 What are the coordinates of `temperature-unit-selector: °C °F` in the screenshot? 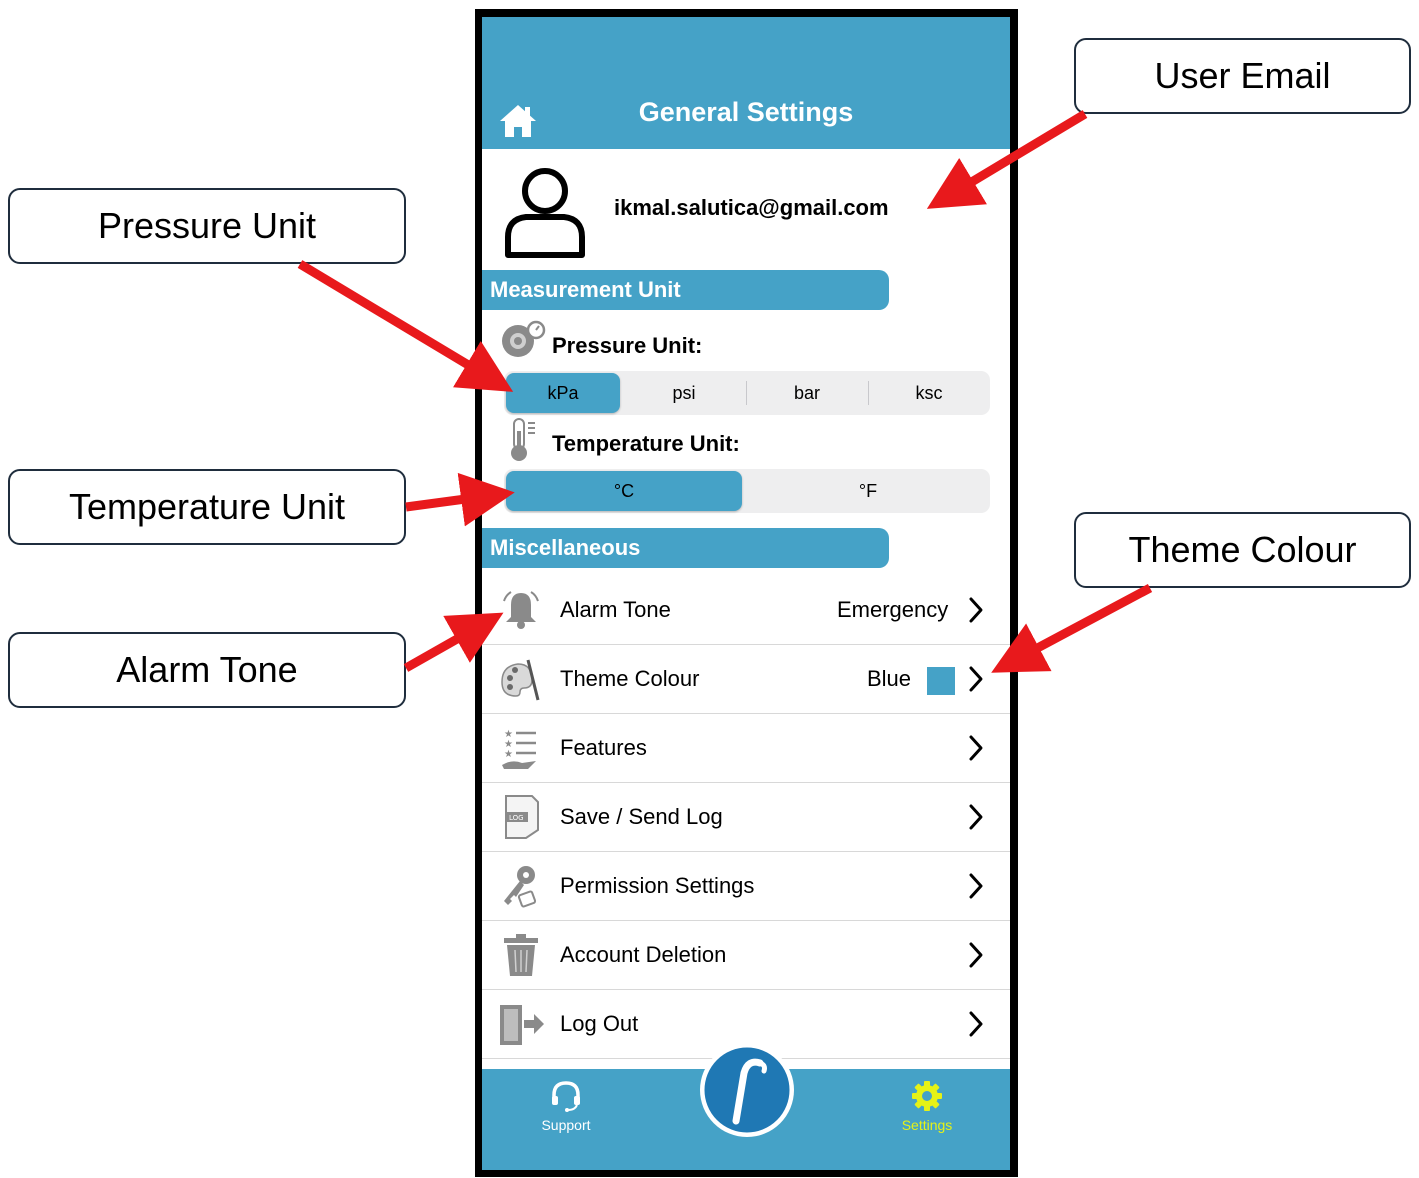 It's located at (747, 491).